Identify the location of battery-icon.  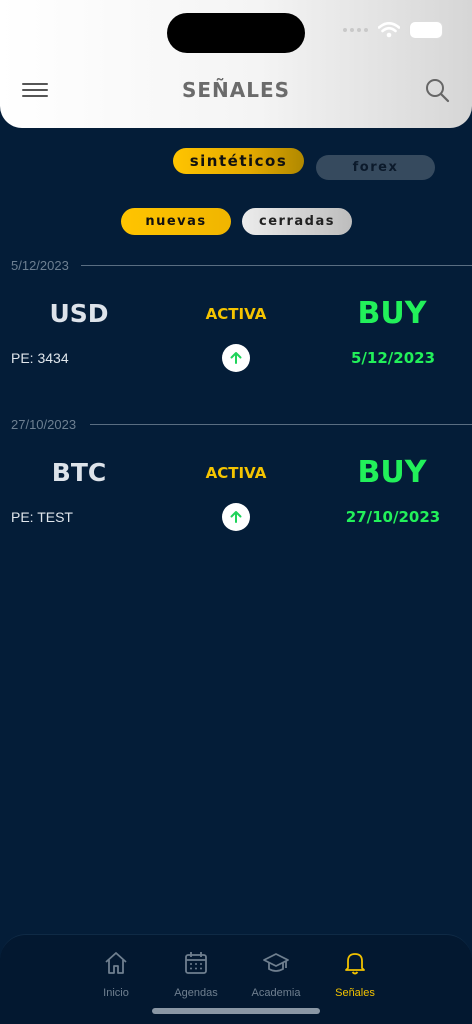
(426, 30).